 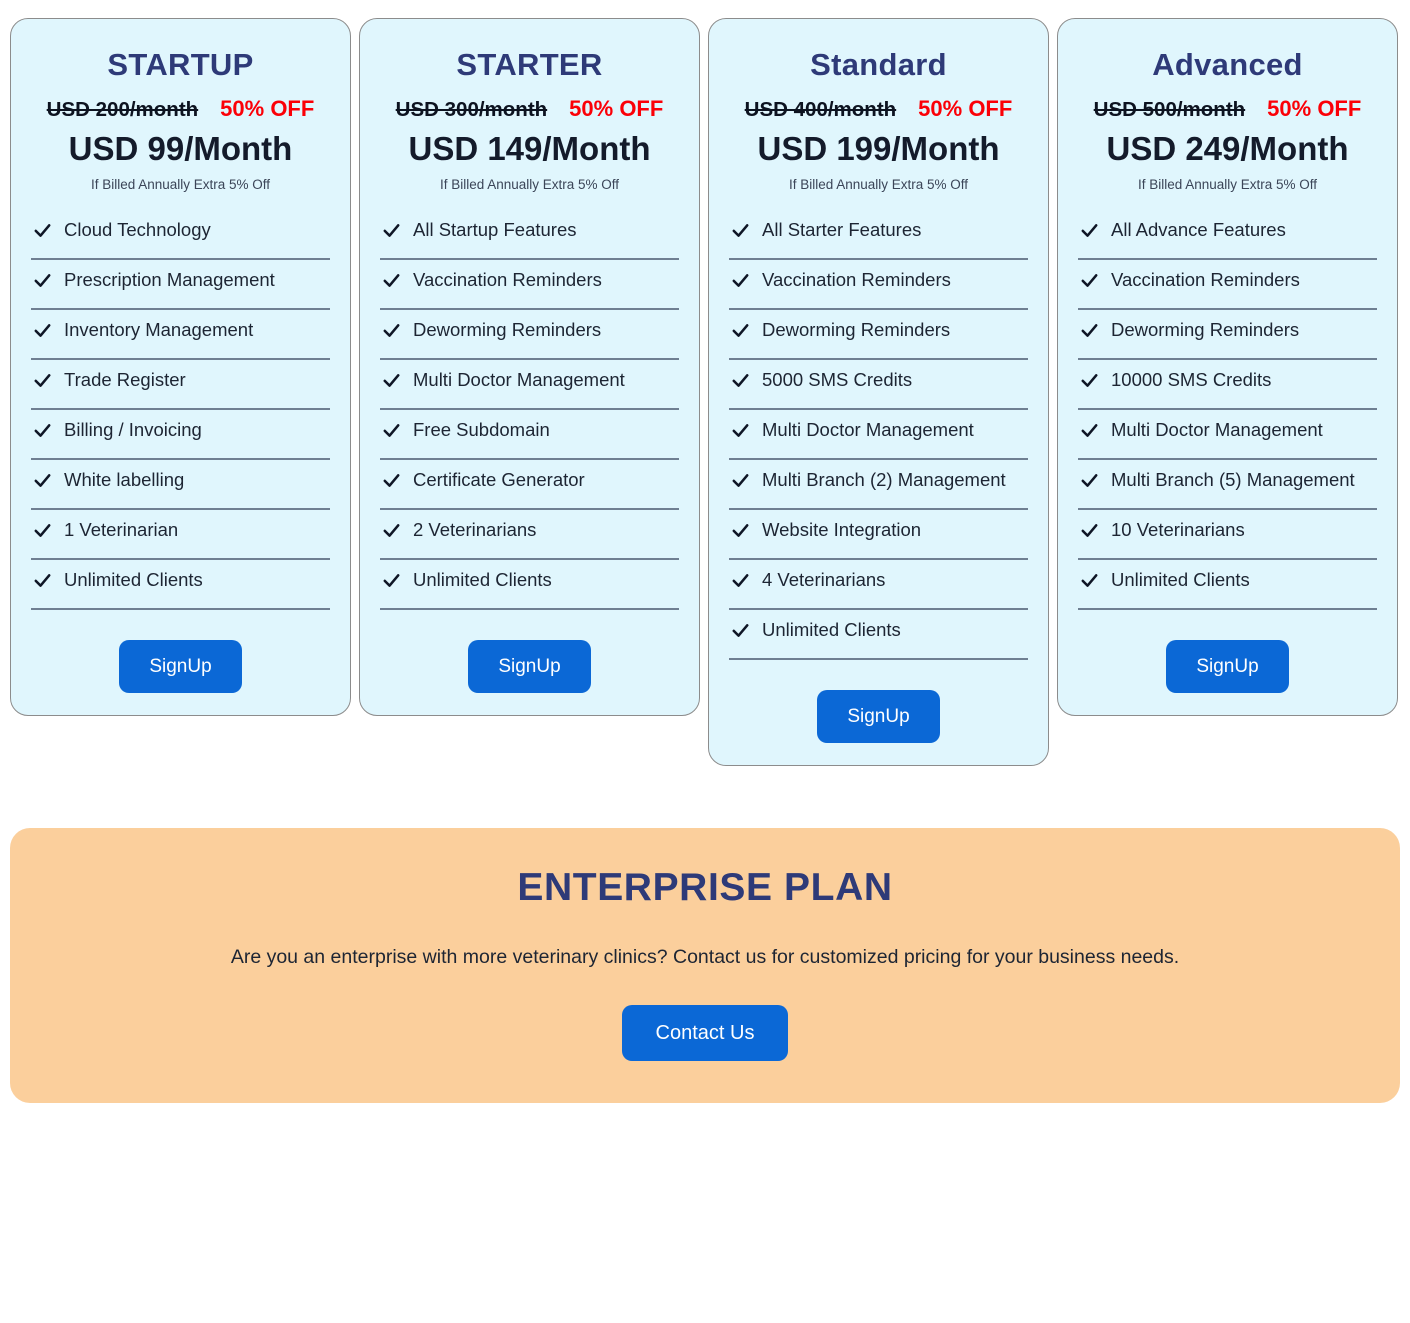 What do you see at coordinates (180, 235) in the screenshot?
I see `plan-feature-item: Cloud Technology` at bounding box center [180, 235].